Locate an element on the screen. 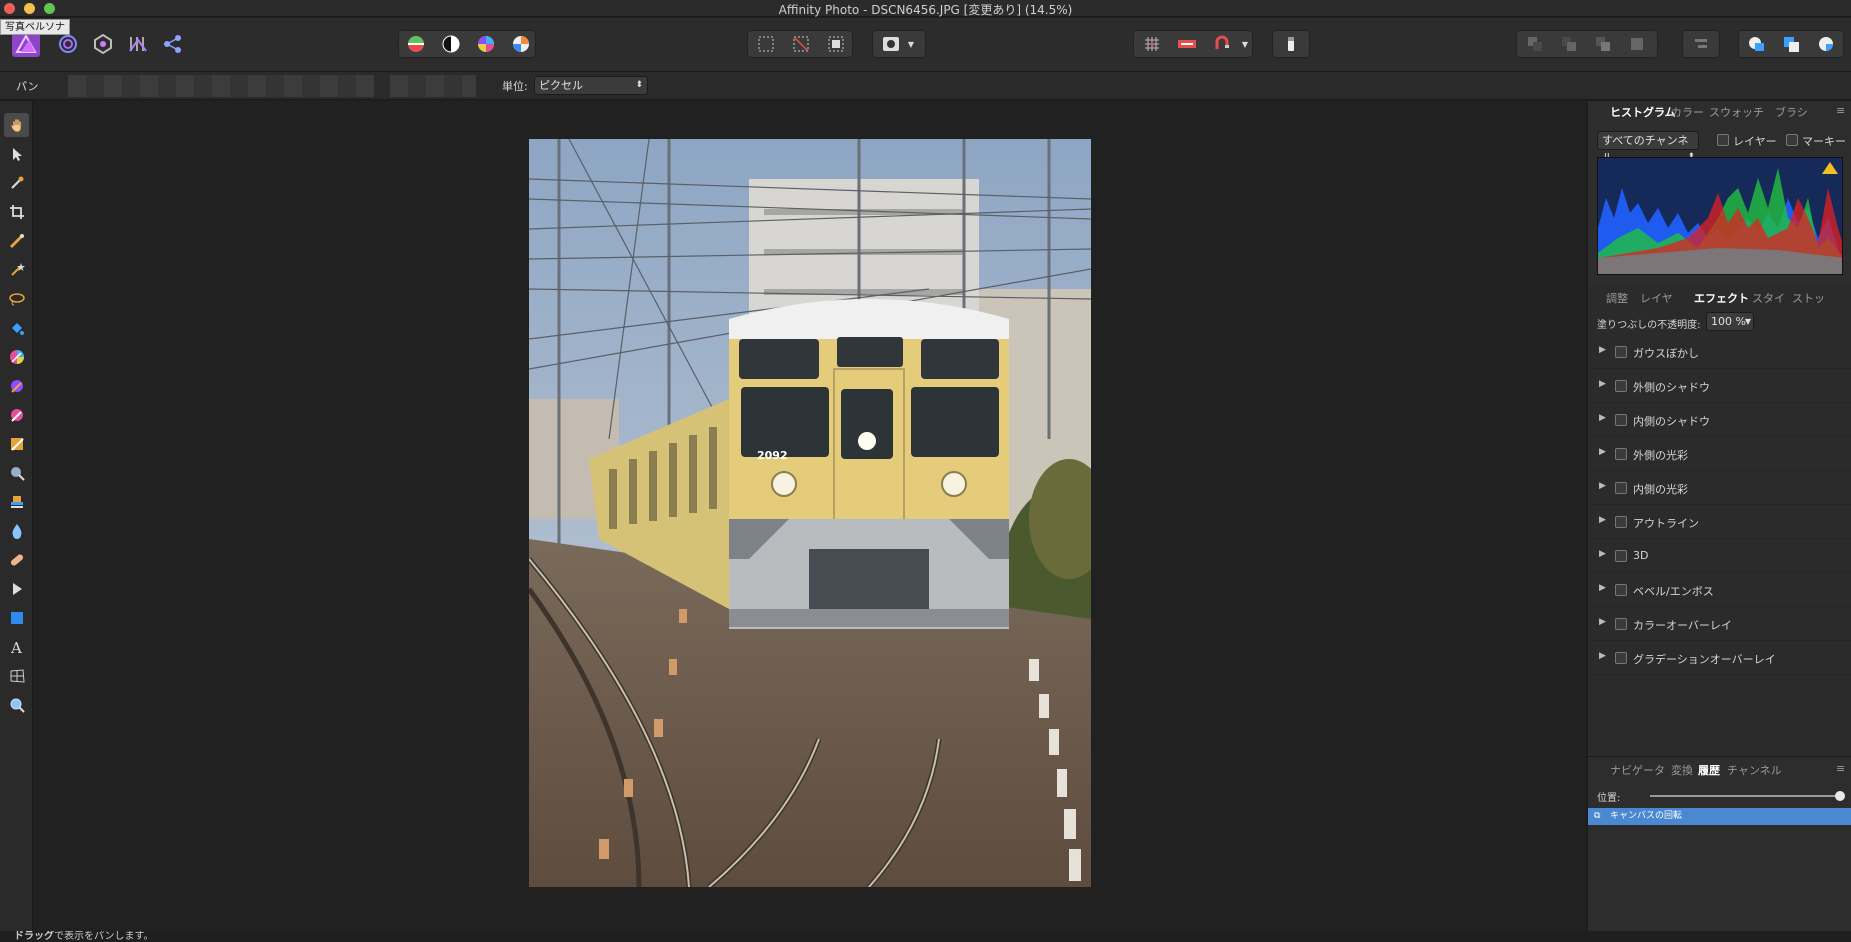 This screenshot has width=1851, height=942. move-back-icon is located at coordinates (1569, 44).